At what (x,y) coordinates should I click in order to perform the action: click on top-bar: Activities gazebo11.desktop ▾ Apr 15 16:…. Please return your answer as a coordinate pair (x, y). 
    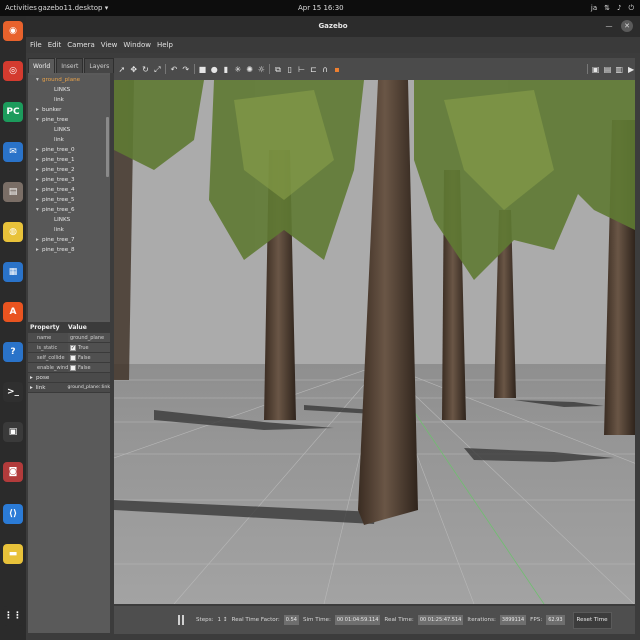
    Looking at the image, I should click on (320, 8).